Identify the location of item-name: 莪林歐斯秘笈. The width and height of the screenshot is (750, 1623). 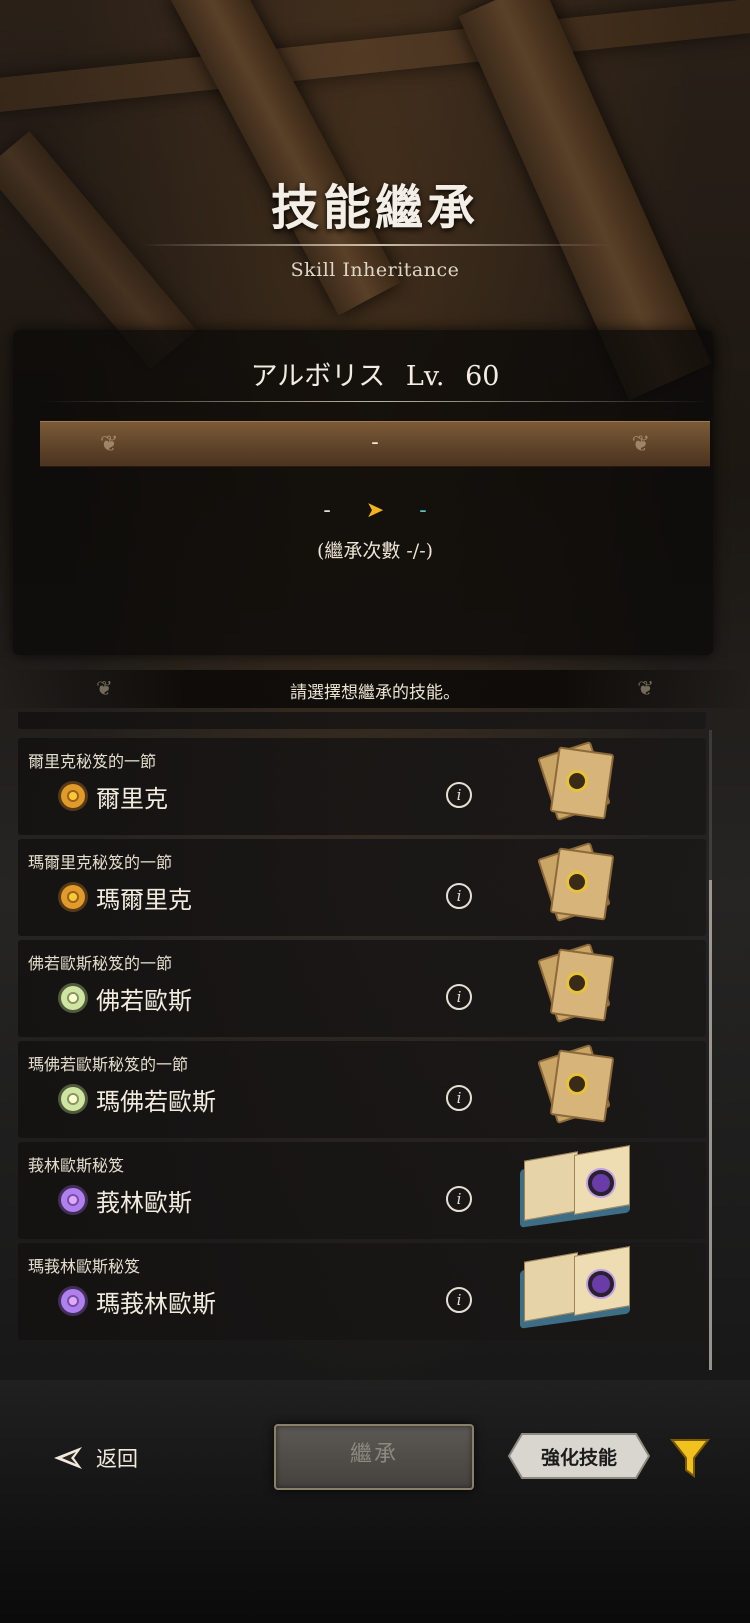
(76, 1165).